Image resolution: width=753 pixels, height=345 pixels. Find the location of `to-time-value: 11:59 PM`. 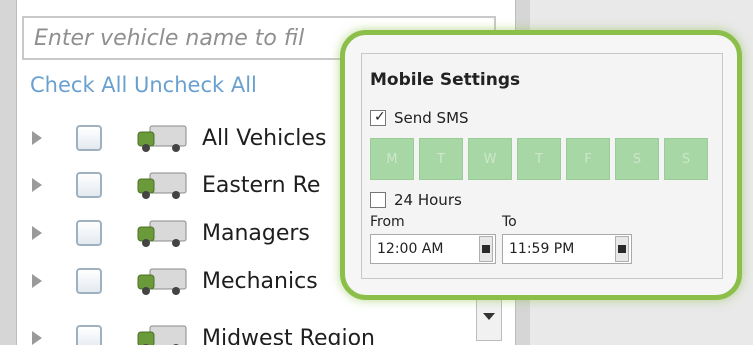

to-time-value: 11:59 PM is located at coordinates (542, 249).